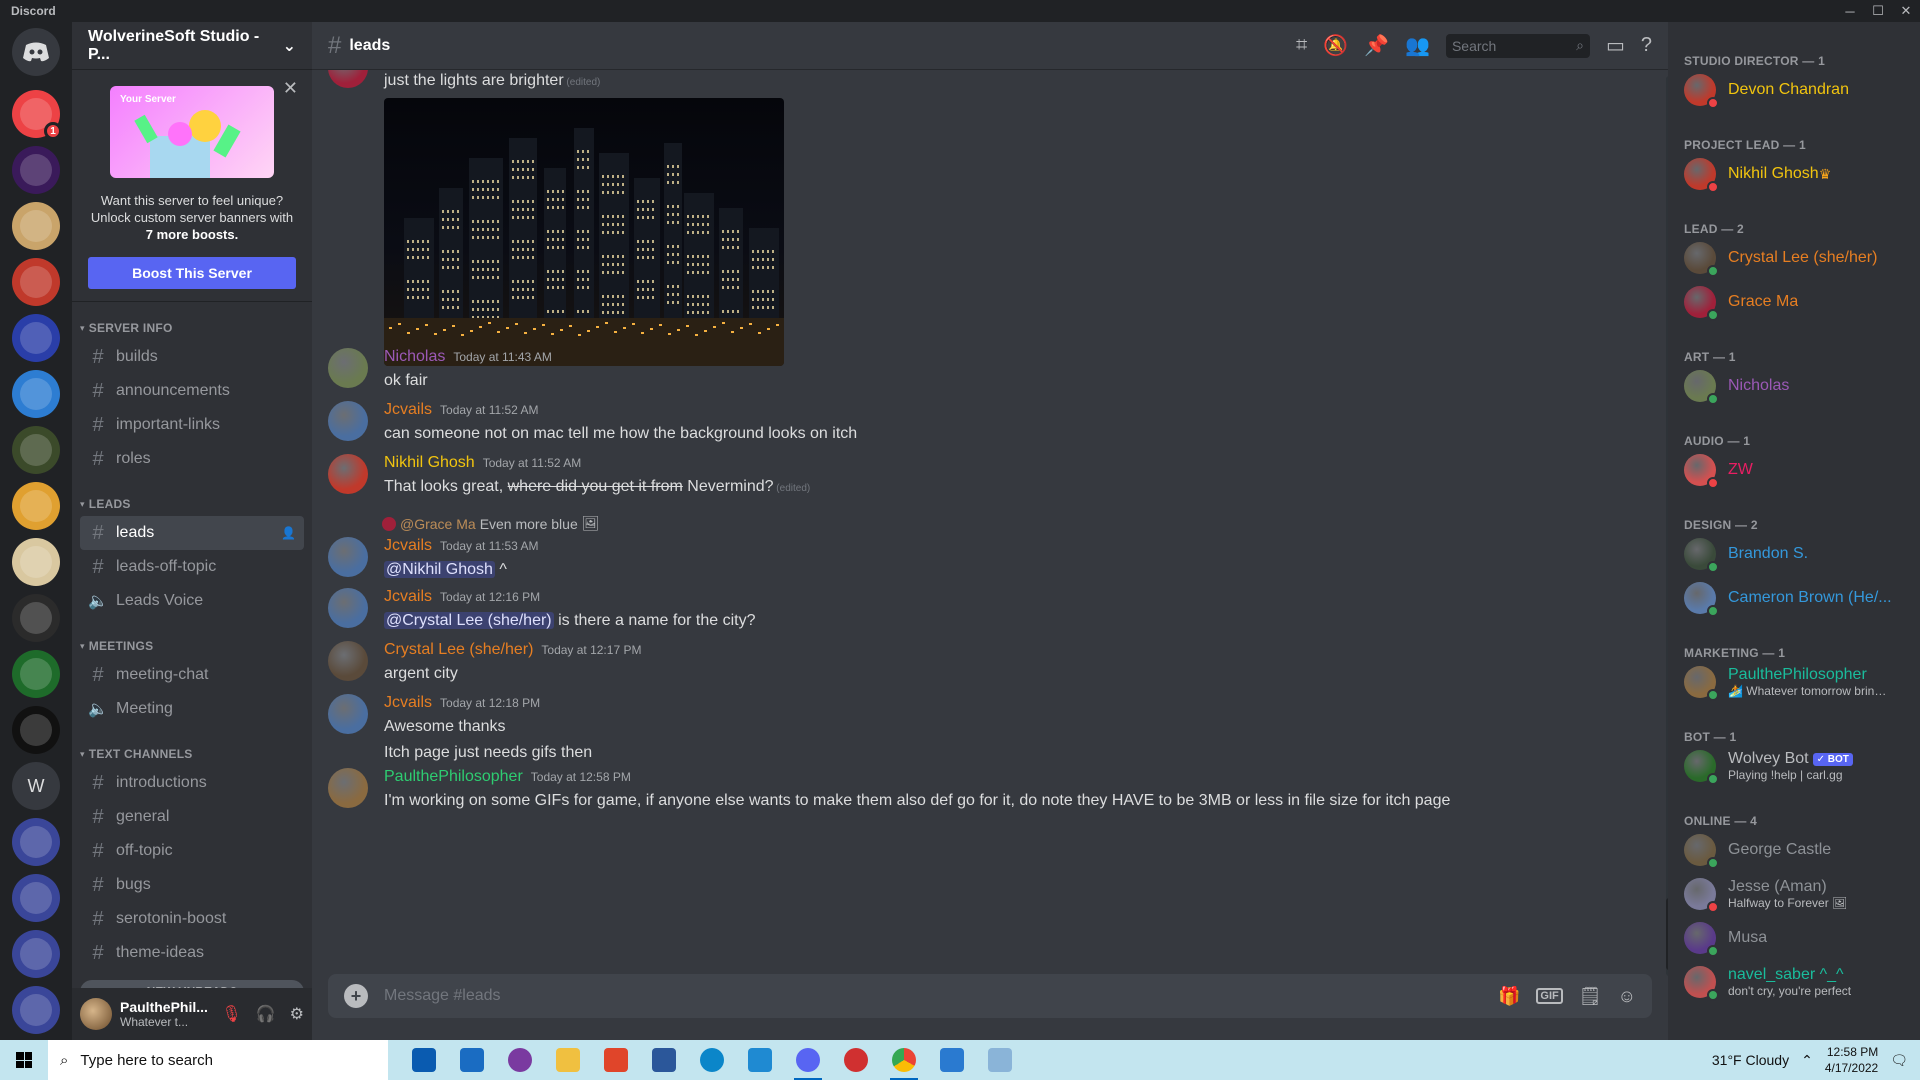  What do you see at coordinates (192, 953) in the screenshot?
I see `channel-theme-ideas: # theme-ideas` at bounding box center [192, 953].